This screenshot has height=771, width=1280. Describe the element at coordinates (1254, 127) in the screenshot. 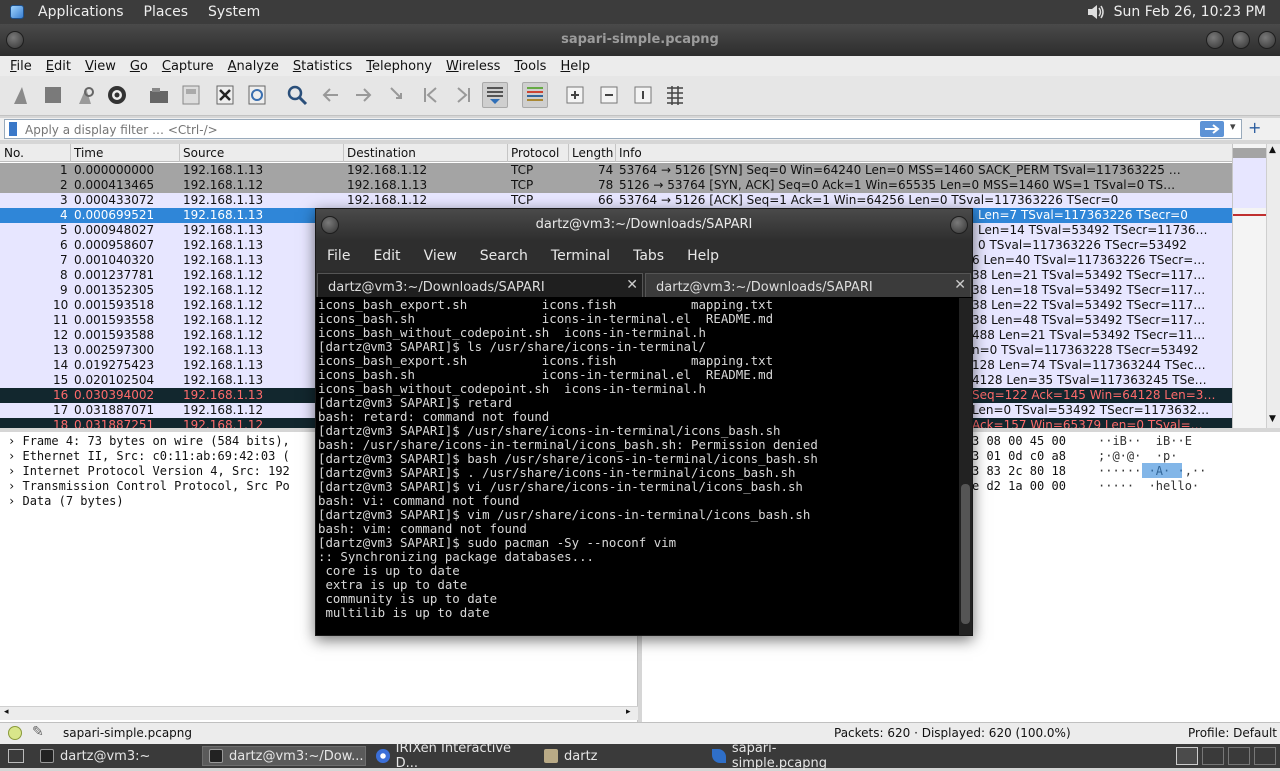

I see `add-filter-button-icon: +` at that location.